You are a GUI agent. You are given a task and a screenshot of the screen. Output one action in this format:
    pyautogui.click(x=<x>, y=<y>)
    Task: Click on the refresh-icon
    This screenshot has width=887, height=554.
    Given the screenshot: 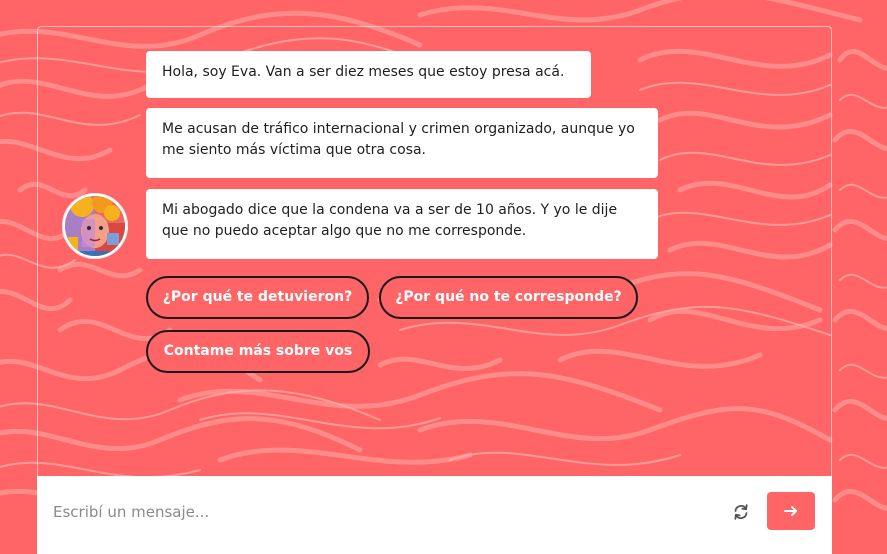 What is the action you would take?
    pyautogui.click(x=741, y=512)
    